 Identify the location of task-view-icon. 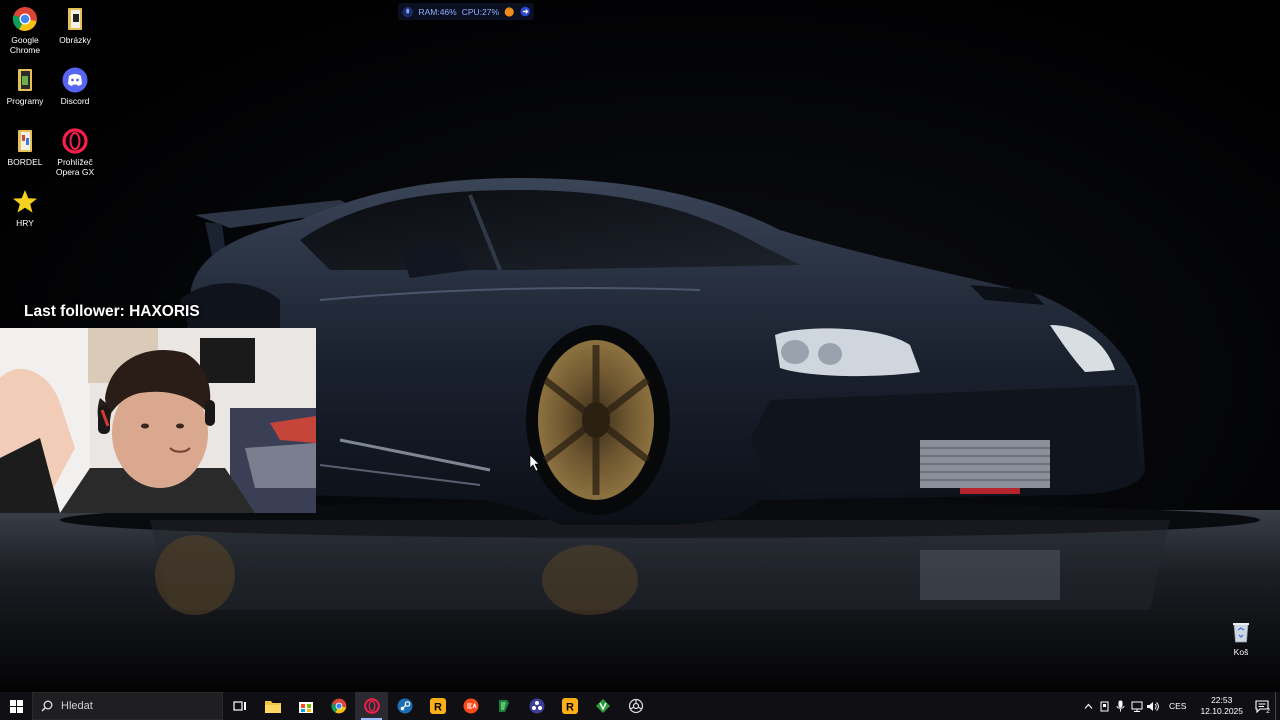
(239, 706).